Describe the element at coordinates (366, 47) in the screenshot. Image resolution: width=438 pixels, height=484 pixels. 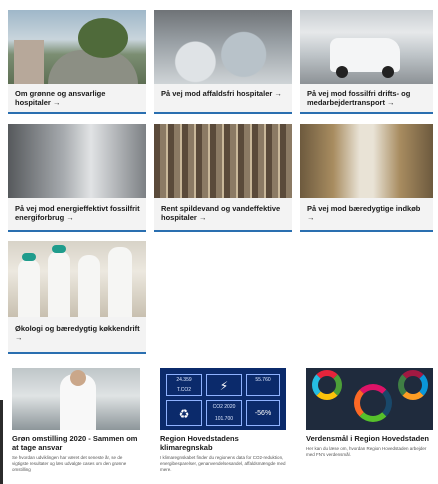
I see `electric-vans-image` at that location.